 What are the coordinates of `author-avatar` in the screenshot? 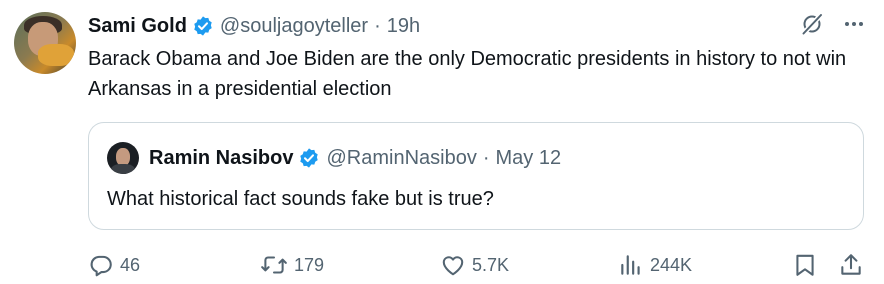 It's located at (45, 43).